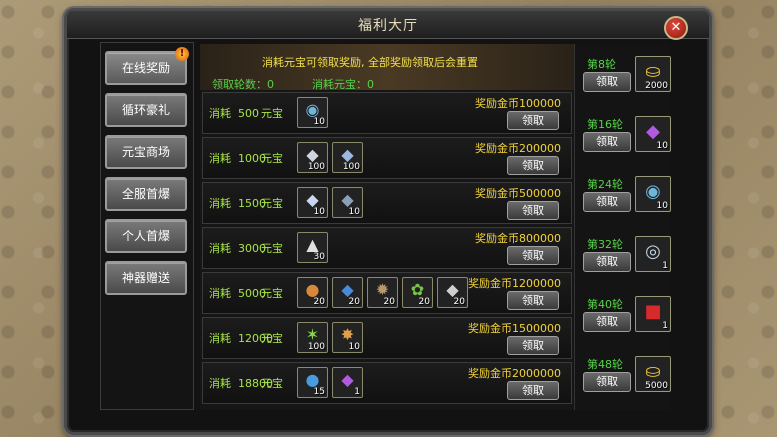 This screenshot has height=437, width=777. I want to click on item-list: ● 15 ◆ 1, so click(330, 382).